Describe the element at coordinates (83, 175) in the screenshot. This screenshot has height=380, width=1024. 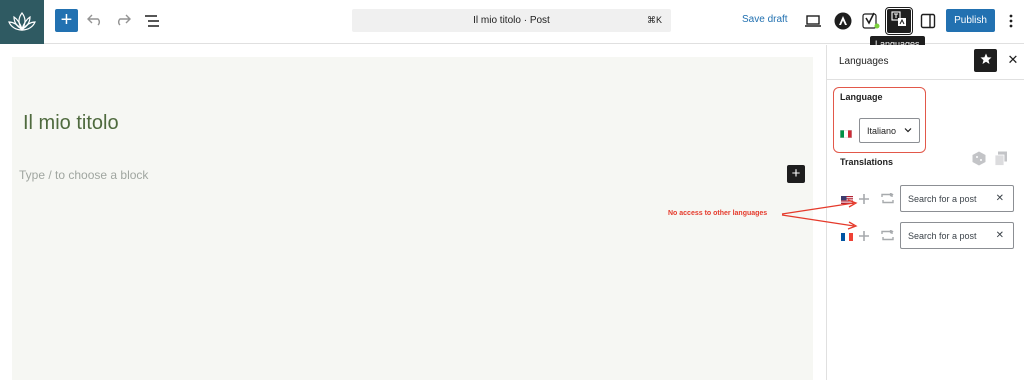
I see `block-placeholder: Type / to choose a block` at that location.